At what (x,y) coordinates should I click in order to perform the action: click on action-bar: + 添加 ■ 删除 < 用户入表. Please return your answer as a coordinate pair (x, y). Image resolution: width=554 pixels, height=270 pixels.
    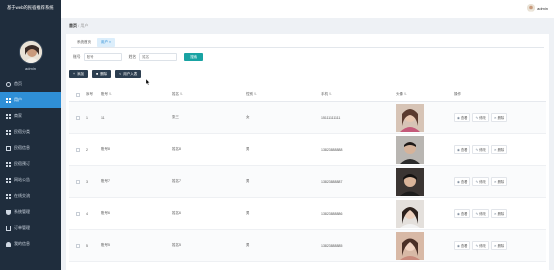
    Looking at the image, I should click on (107, 74).